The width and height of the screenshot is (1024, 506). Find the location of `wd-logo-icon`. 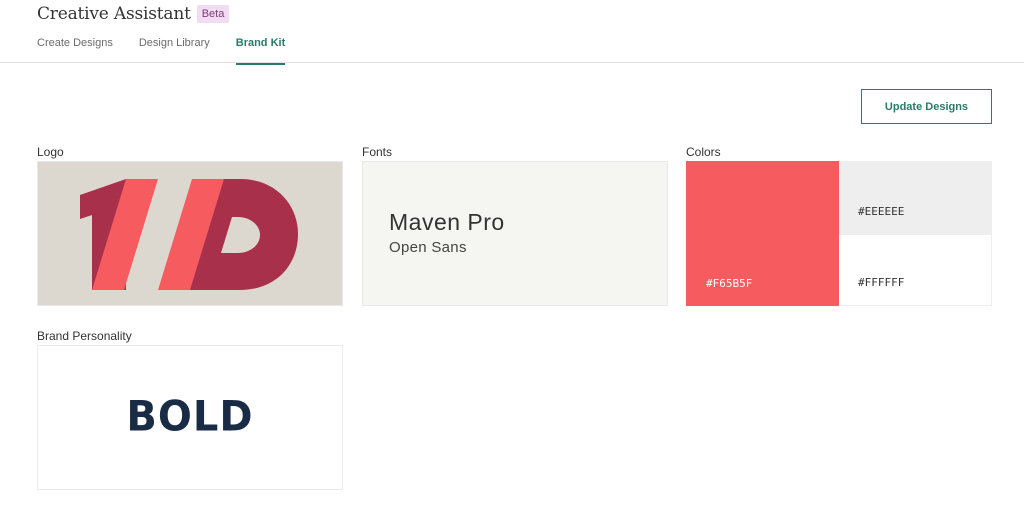

wd-logo-icon is located at coordinates (189, 234).